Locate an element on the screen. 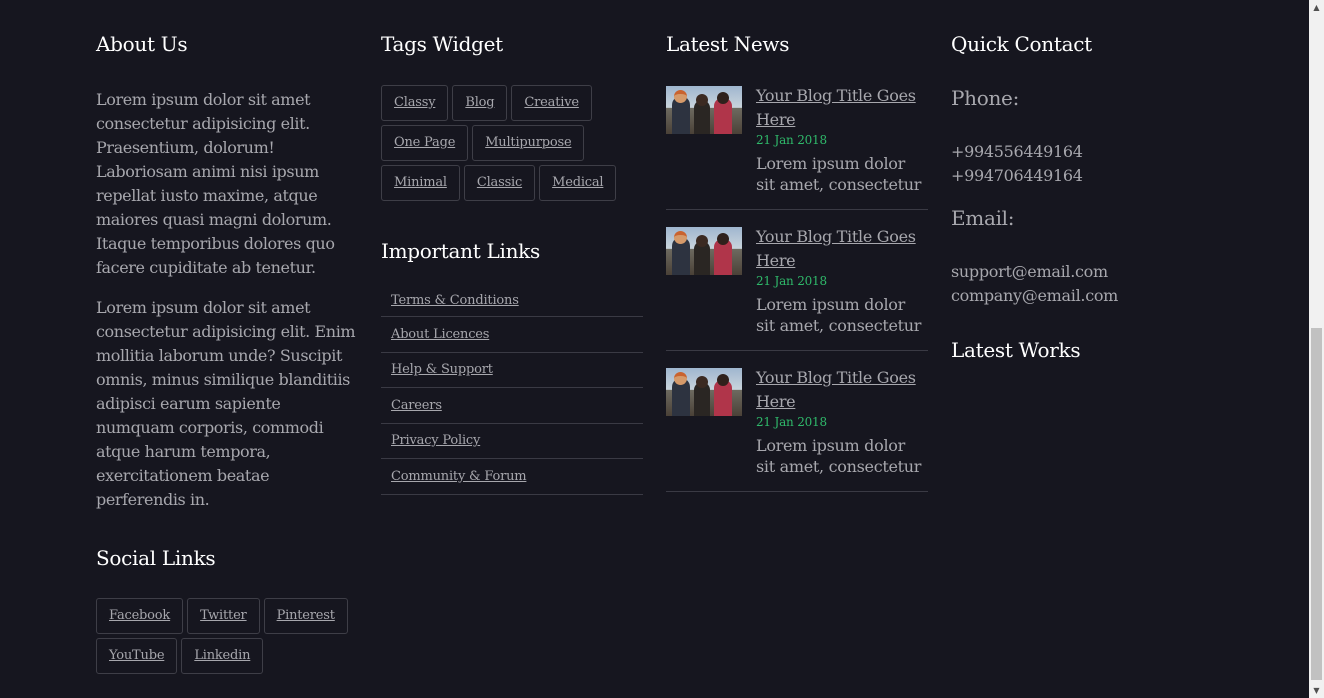 Image resolution: width=1324 pixels, height=698 pixels. tag-blog: Blog is located at coordinates (480, 103).